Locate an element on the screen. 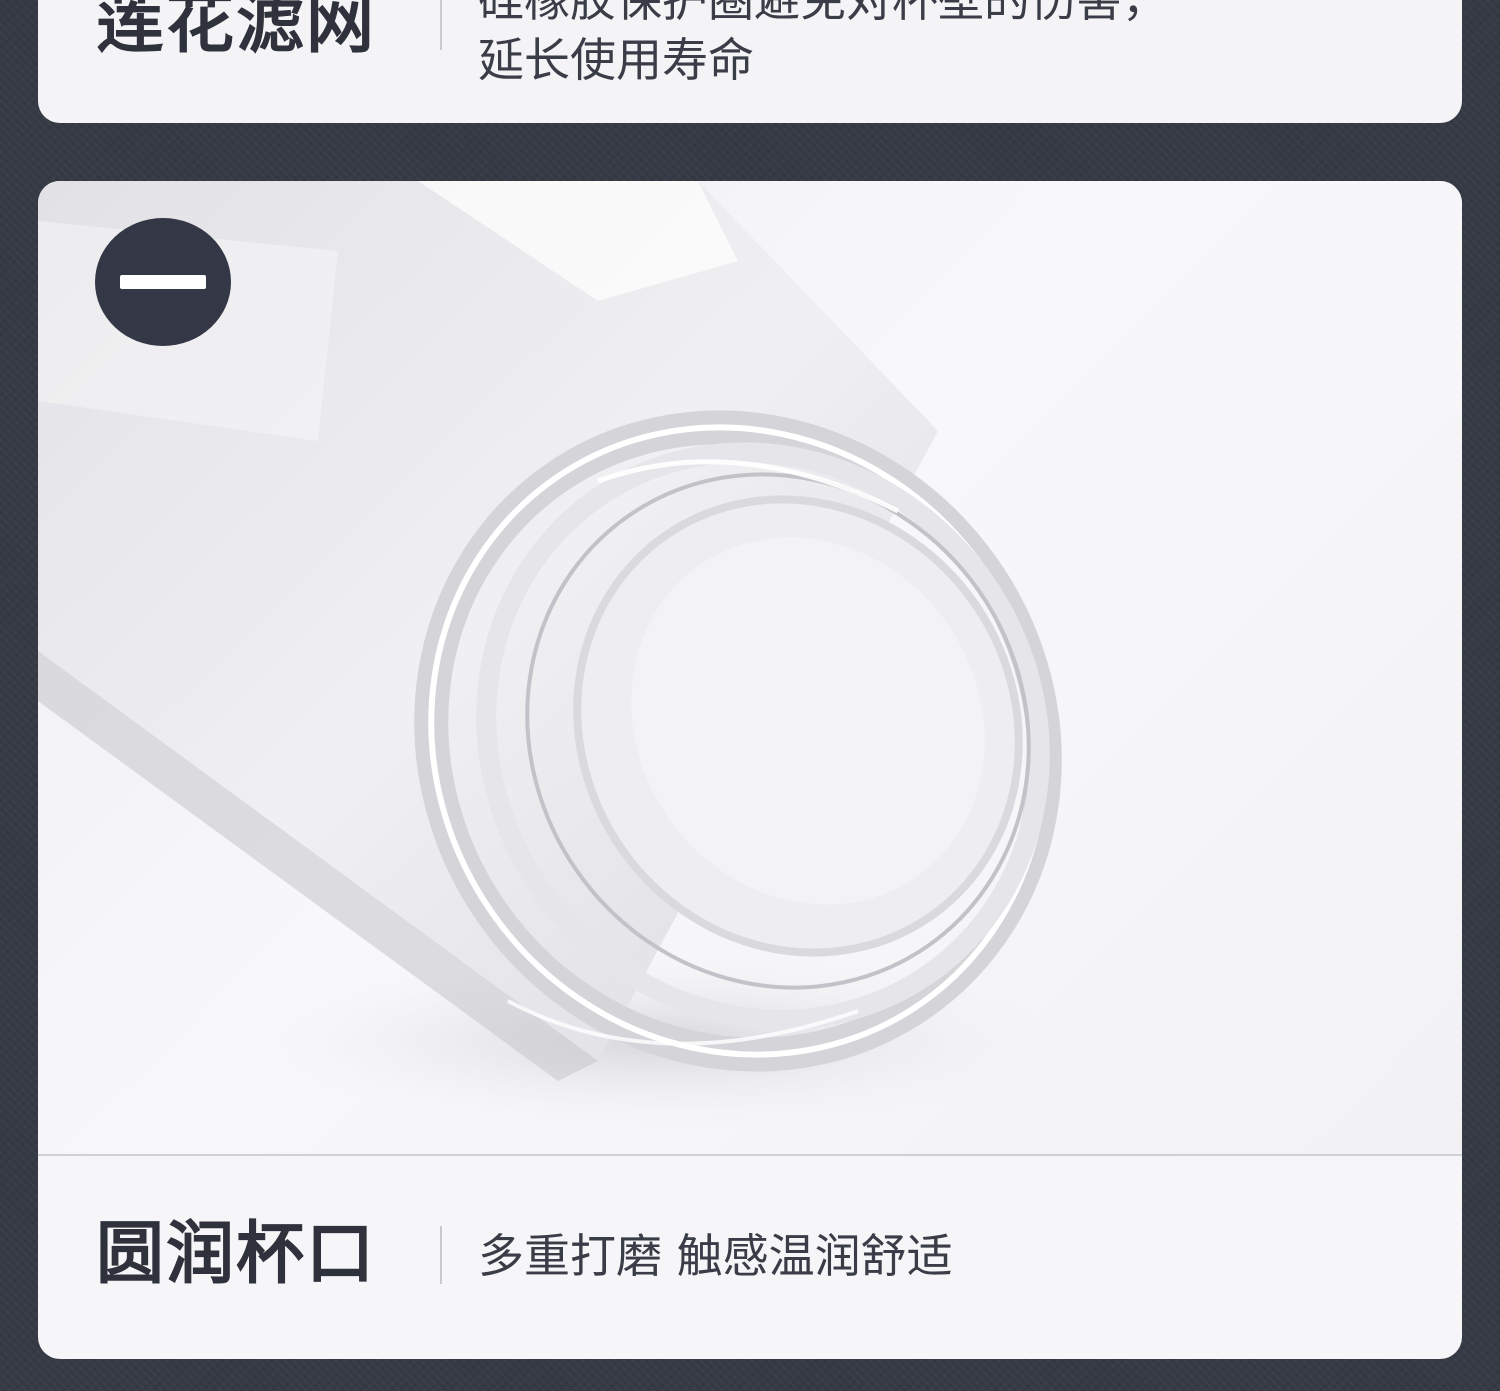 This screenshot has width=1500, height=1391. horizontal-divider is located at coordinates (750, 1155).